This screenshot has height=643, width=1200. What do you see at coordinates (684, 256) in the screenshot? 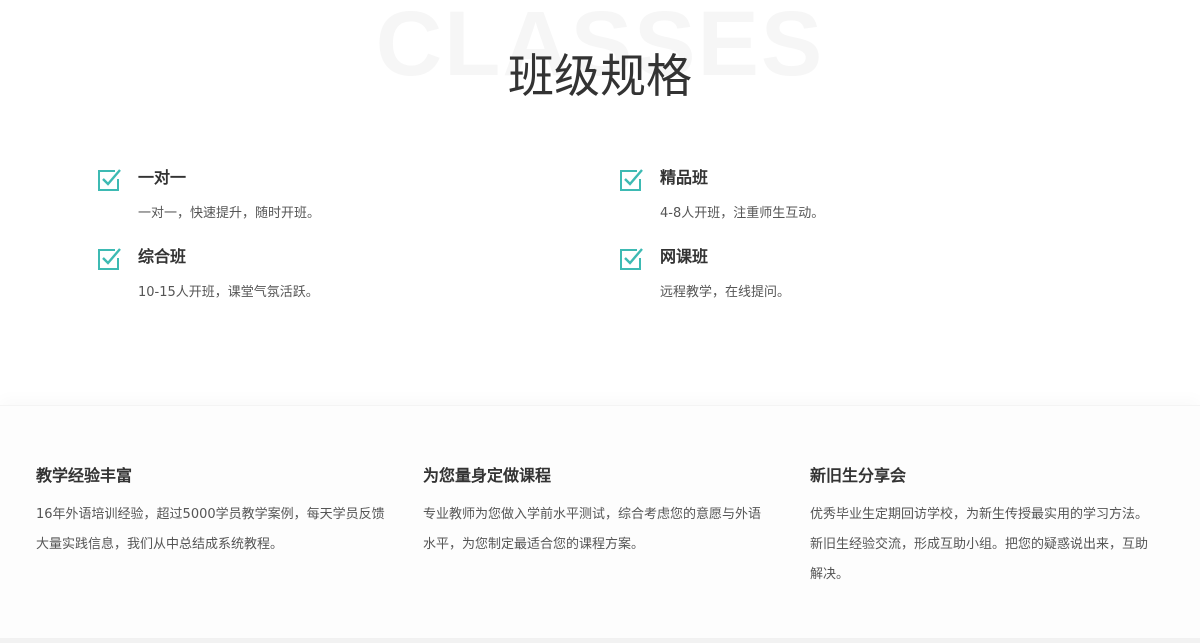
I see `class-name: 网课班` at bounding box center [684, 256].